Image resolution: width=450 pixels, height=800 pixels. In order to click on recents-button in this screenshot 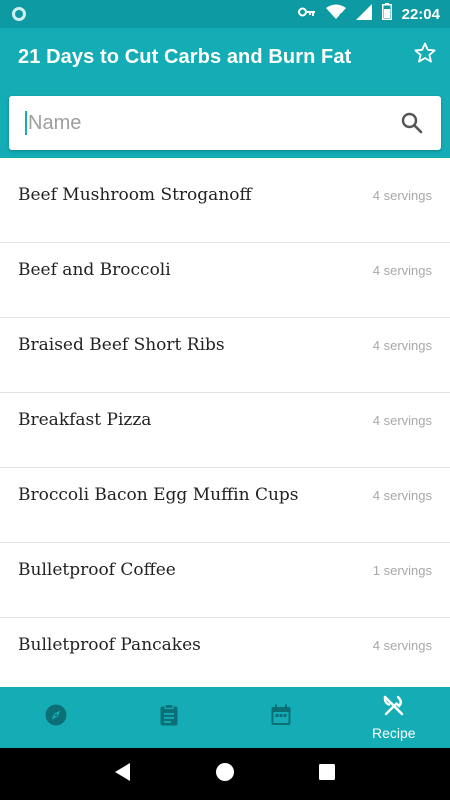, I will do `click(327, 774)`.